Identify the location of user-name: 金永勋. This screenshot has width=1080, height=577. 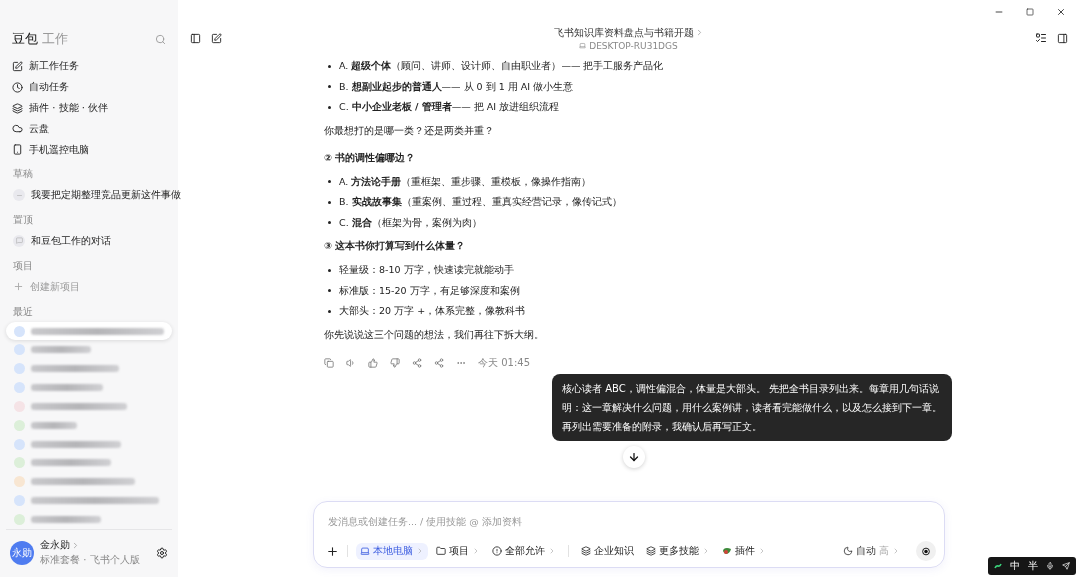
(55, 545).